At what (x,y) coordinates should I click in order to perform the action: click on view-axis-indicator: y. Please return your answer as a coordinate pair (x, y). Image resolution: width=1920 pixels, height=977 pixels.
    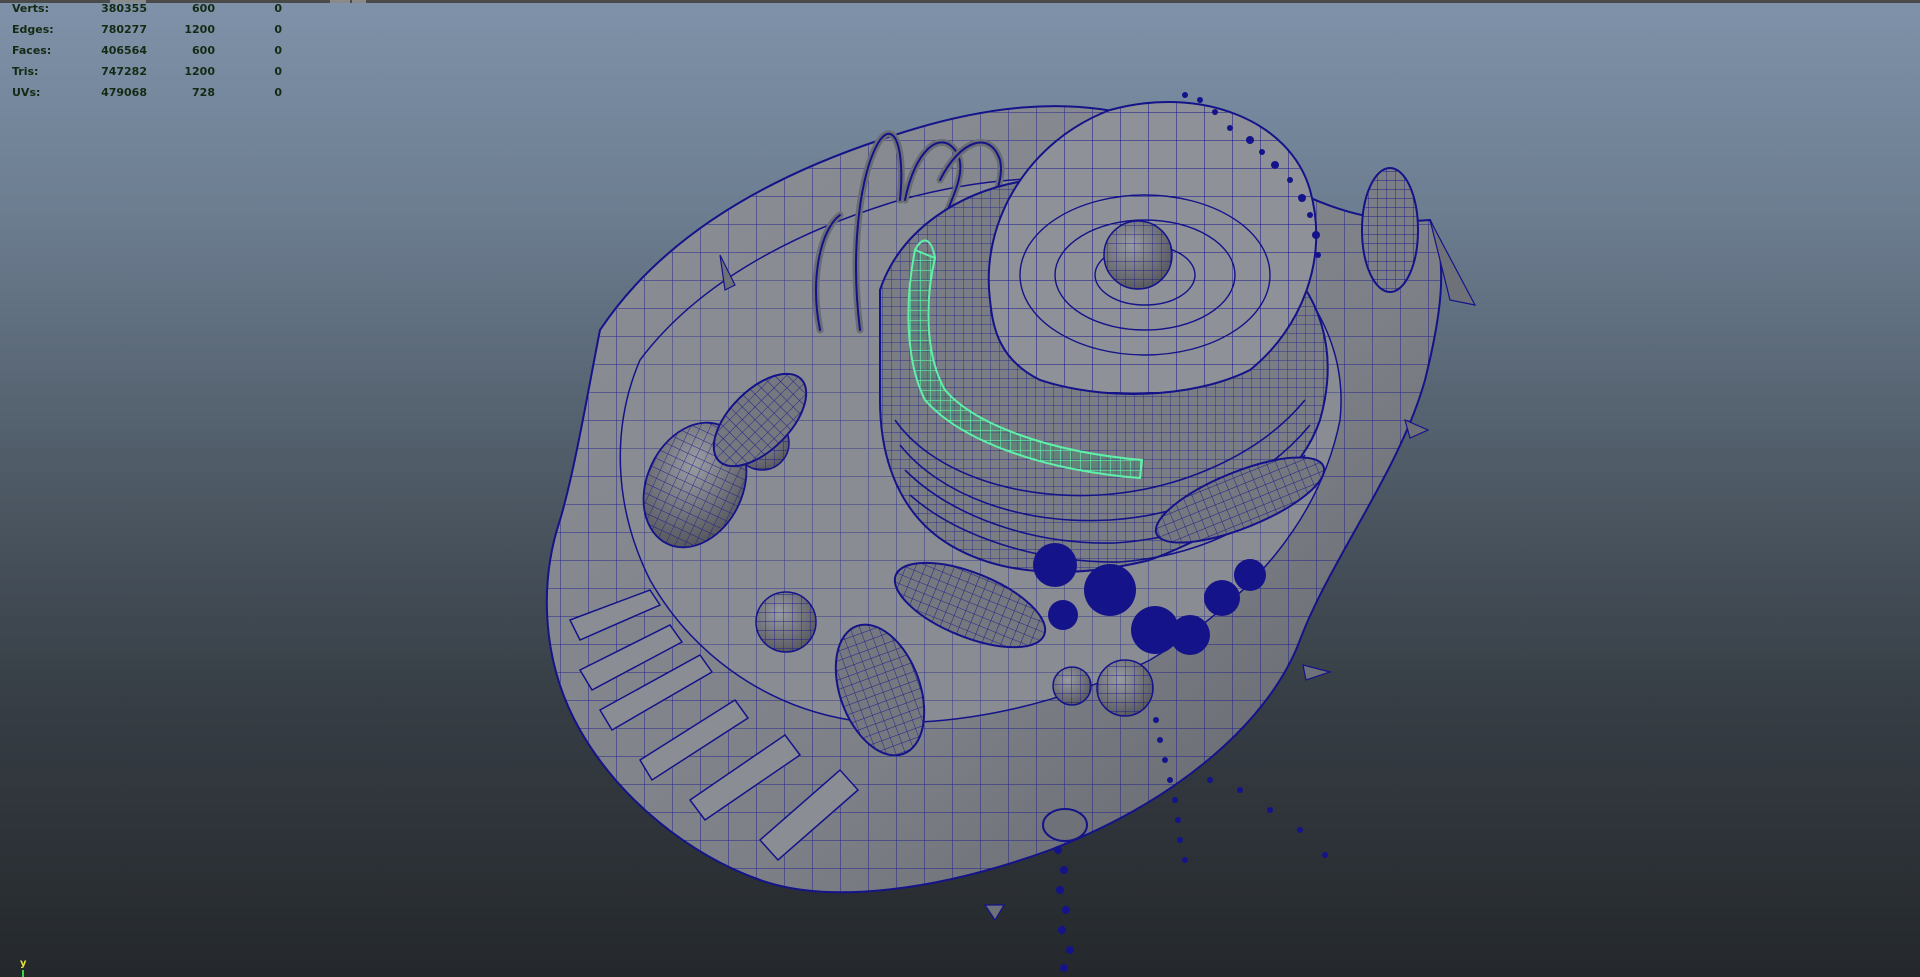
    Looking at the image, I should click on (26, 968).